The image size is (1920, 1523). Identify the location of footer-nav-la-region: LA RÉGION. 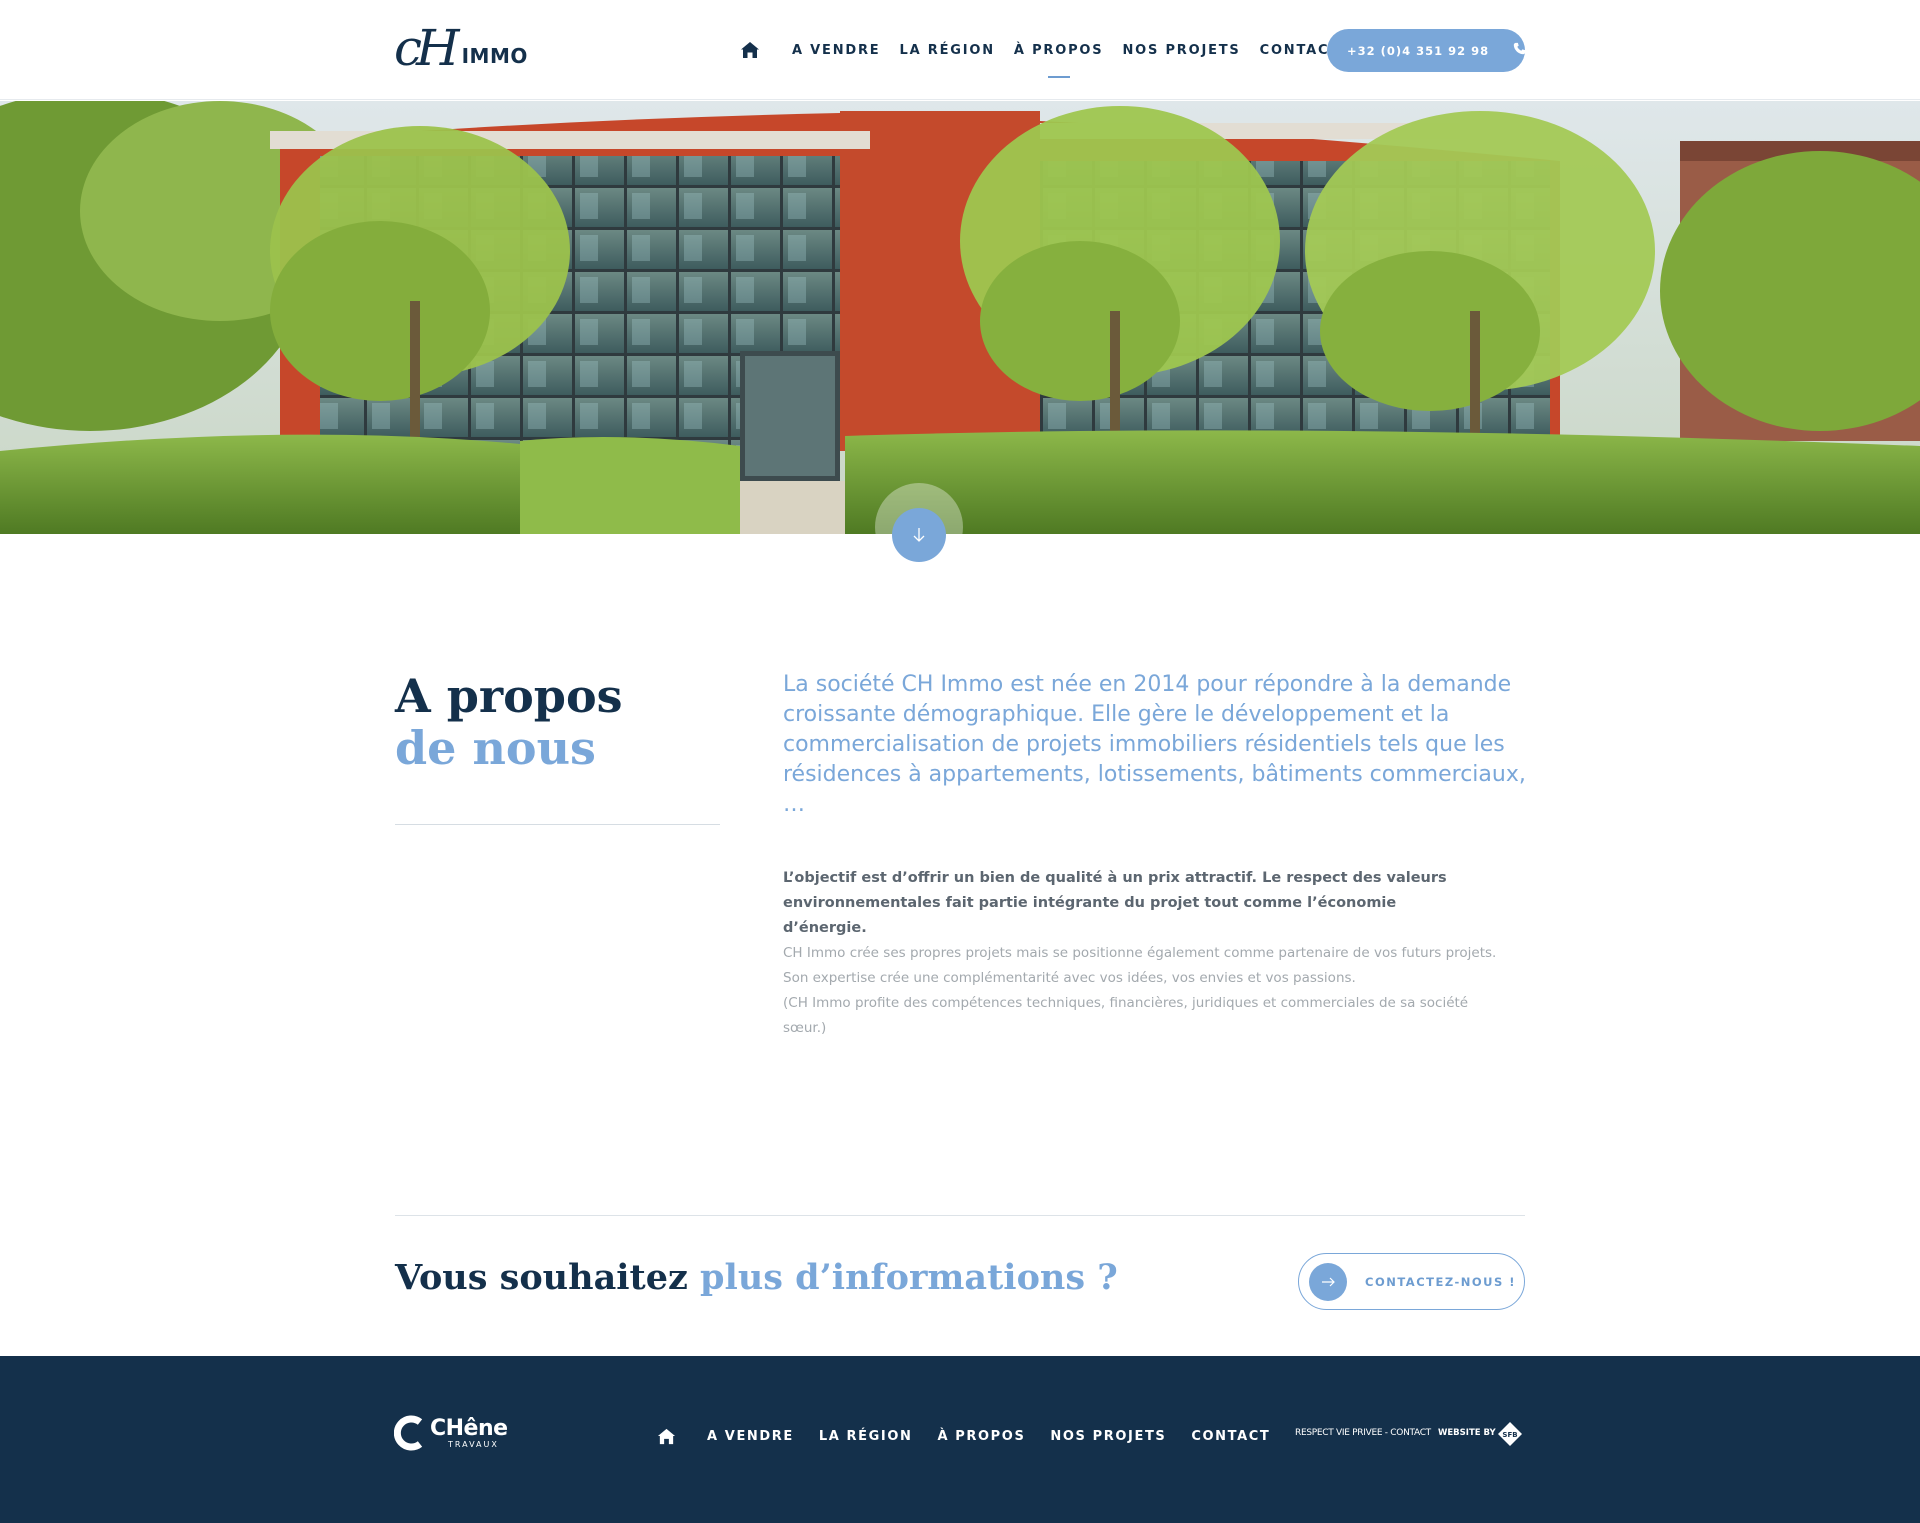
(866, 1436).